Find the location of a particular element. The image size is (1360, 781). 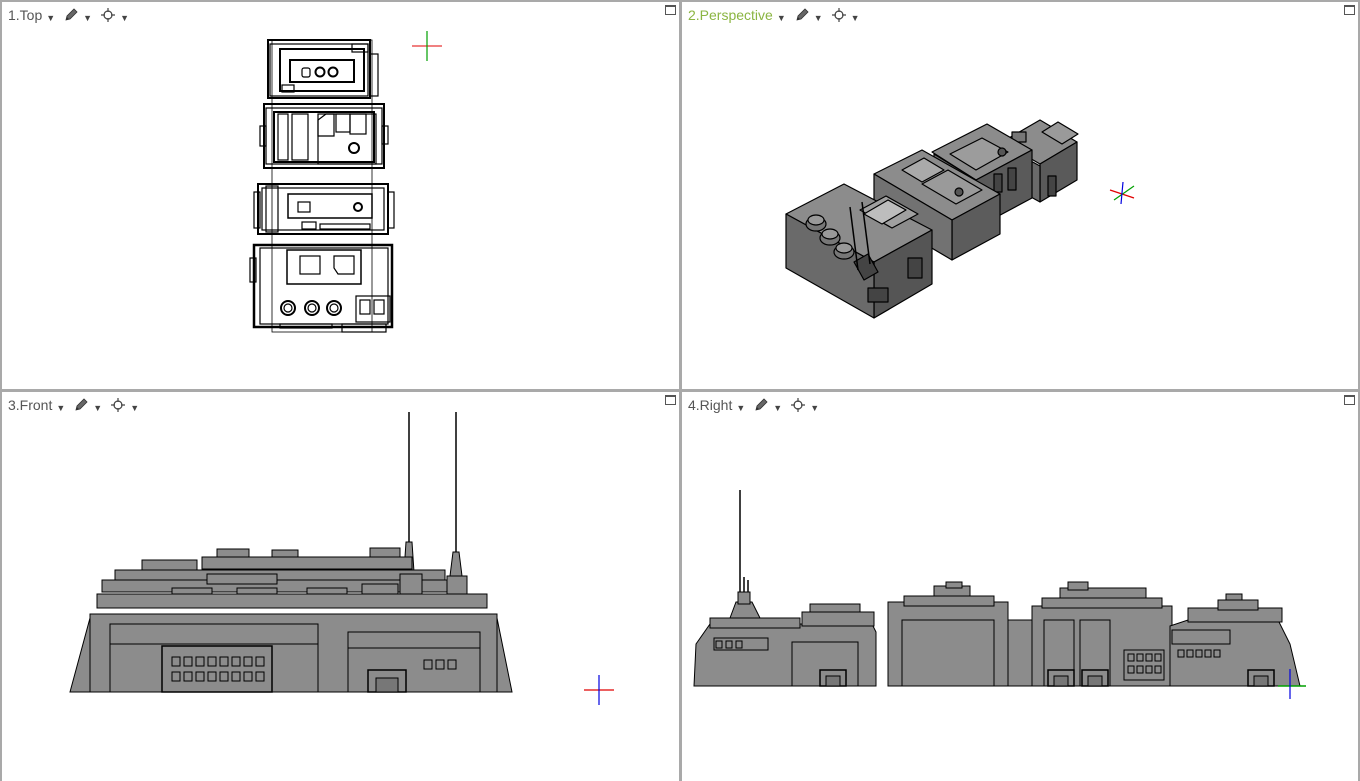

top-view-model is located at coordinates (345, 182).